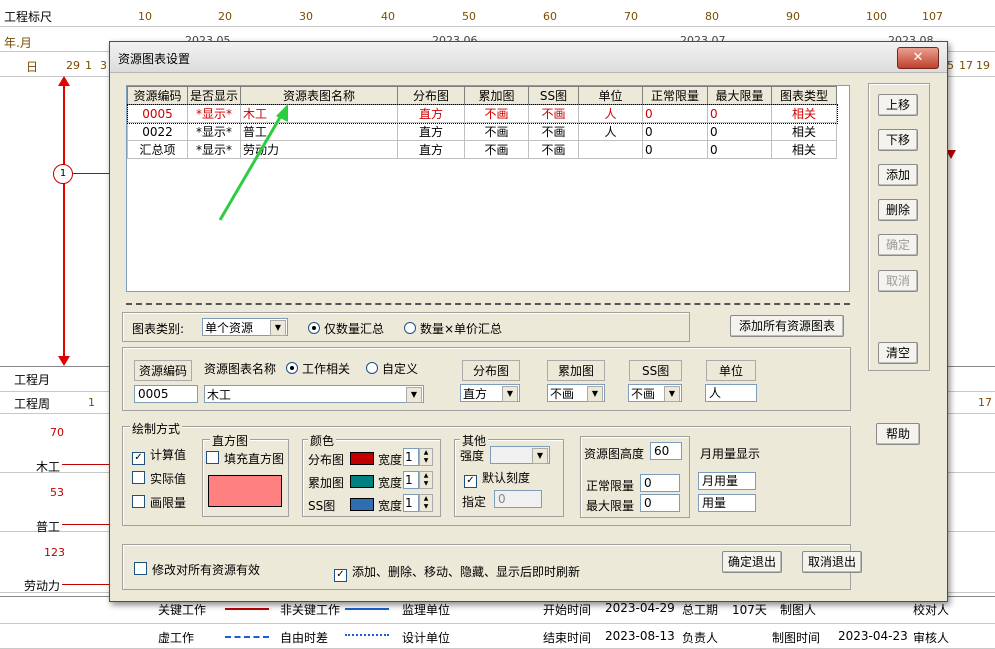 The width and height of the screenshot is (995, 649). I want to click on col-header: 资源编码, so click(157, 95).